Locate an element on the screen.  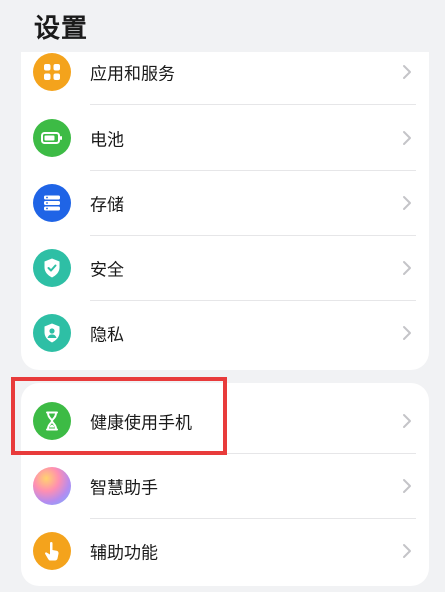
settings-item-label: 存储 is located at coordinates (107, 205).